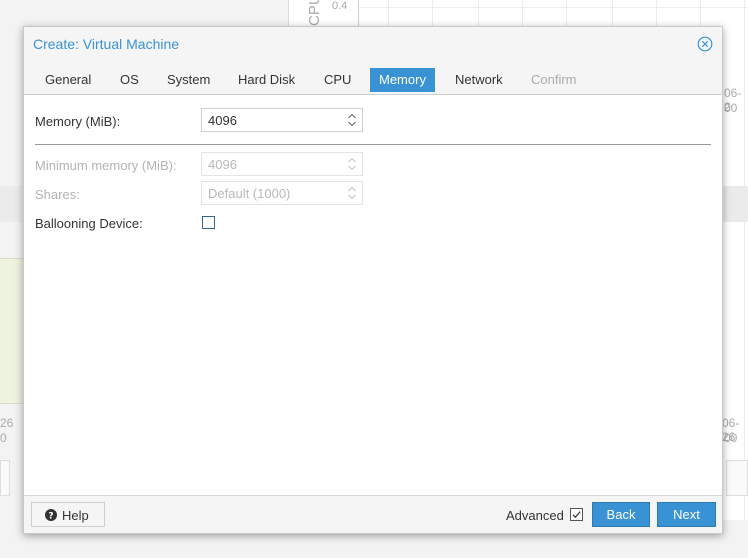 The image size is (748, 558). I want to click on minimum-memory-label: Minimum memory (MiB):, so click(106, 165).